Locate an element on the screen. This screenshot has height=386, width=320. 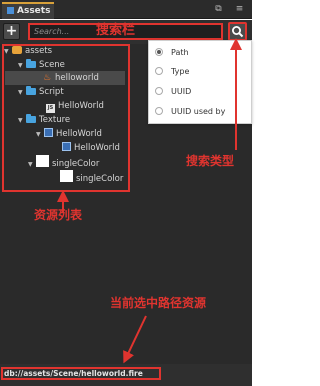
option-label: Path is located at coordinates (180, 52).